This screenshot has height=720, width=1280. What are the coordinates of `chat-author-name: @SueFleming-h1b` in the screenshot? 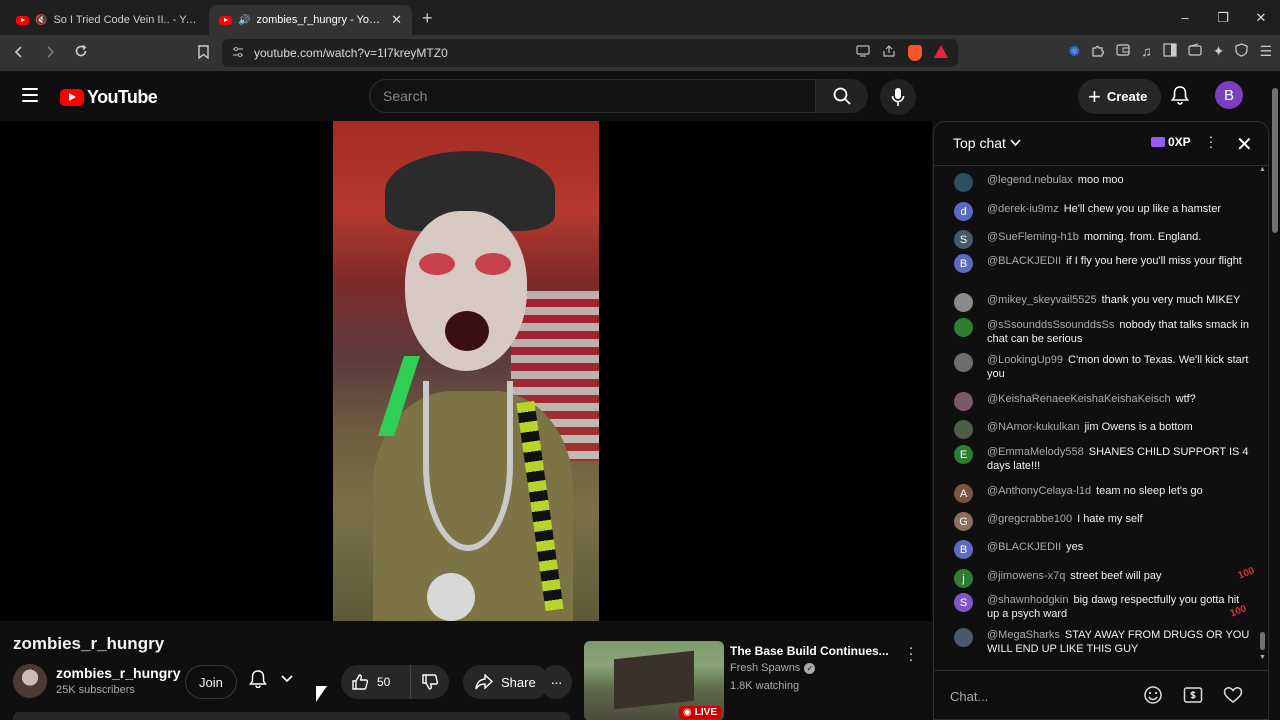 It's located at (1033, 237).